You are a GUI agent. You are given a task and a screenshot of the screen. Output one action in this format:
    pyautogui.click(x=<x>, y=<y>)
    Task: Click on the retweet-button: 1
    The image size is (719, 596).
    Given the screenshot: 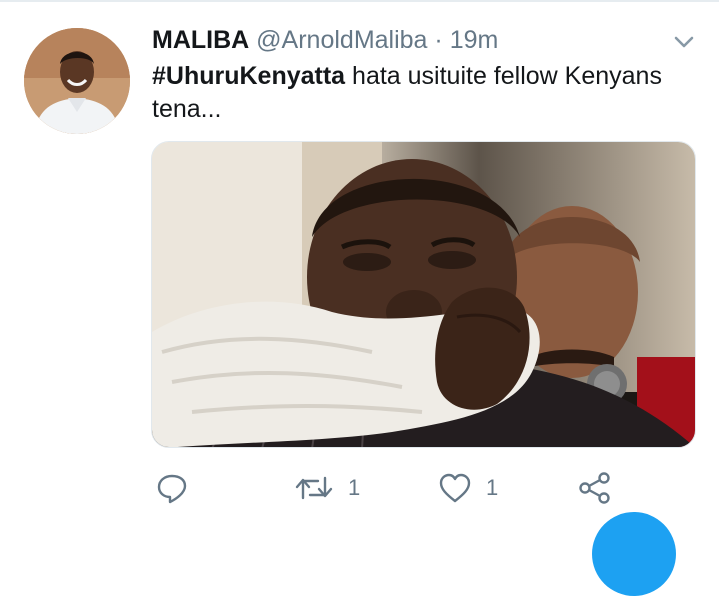 What is the action you would take?
    pyautogui.click(x=327, y=488)
    